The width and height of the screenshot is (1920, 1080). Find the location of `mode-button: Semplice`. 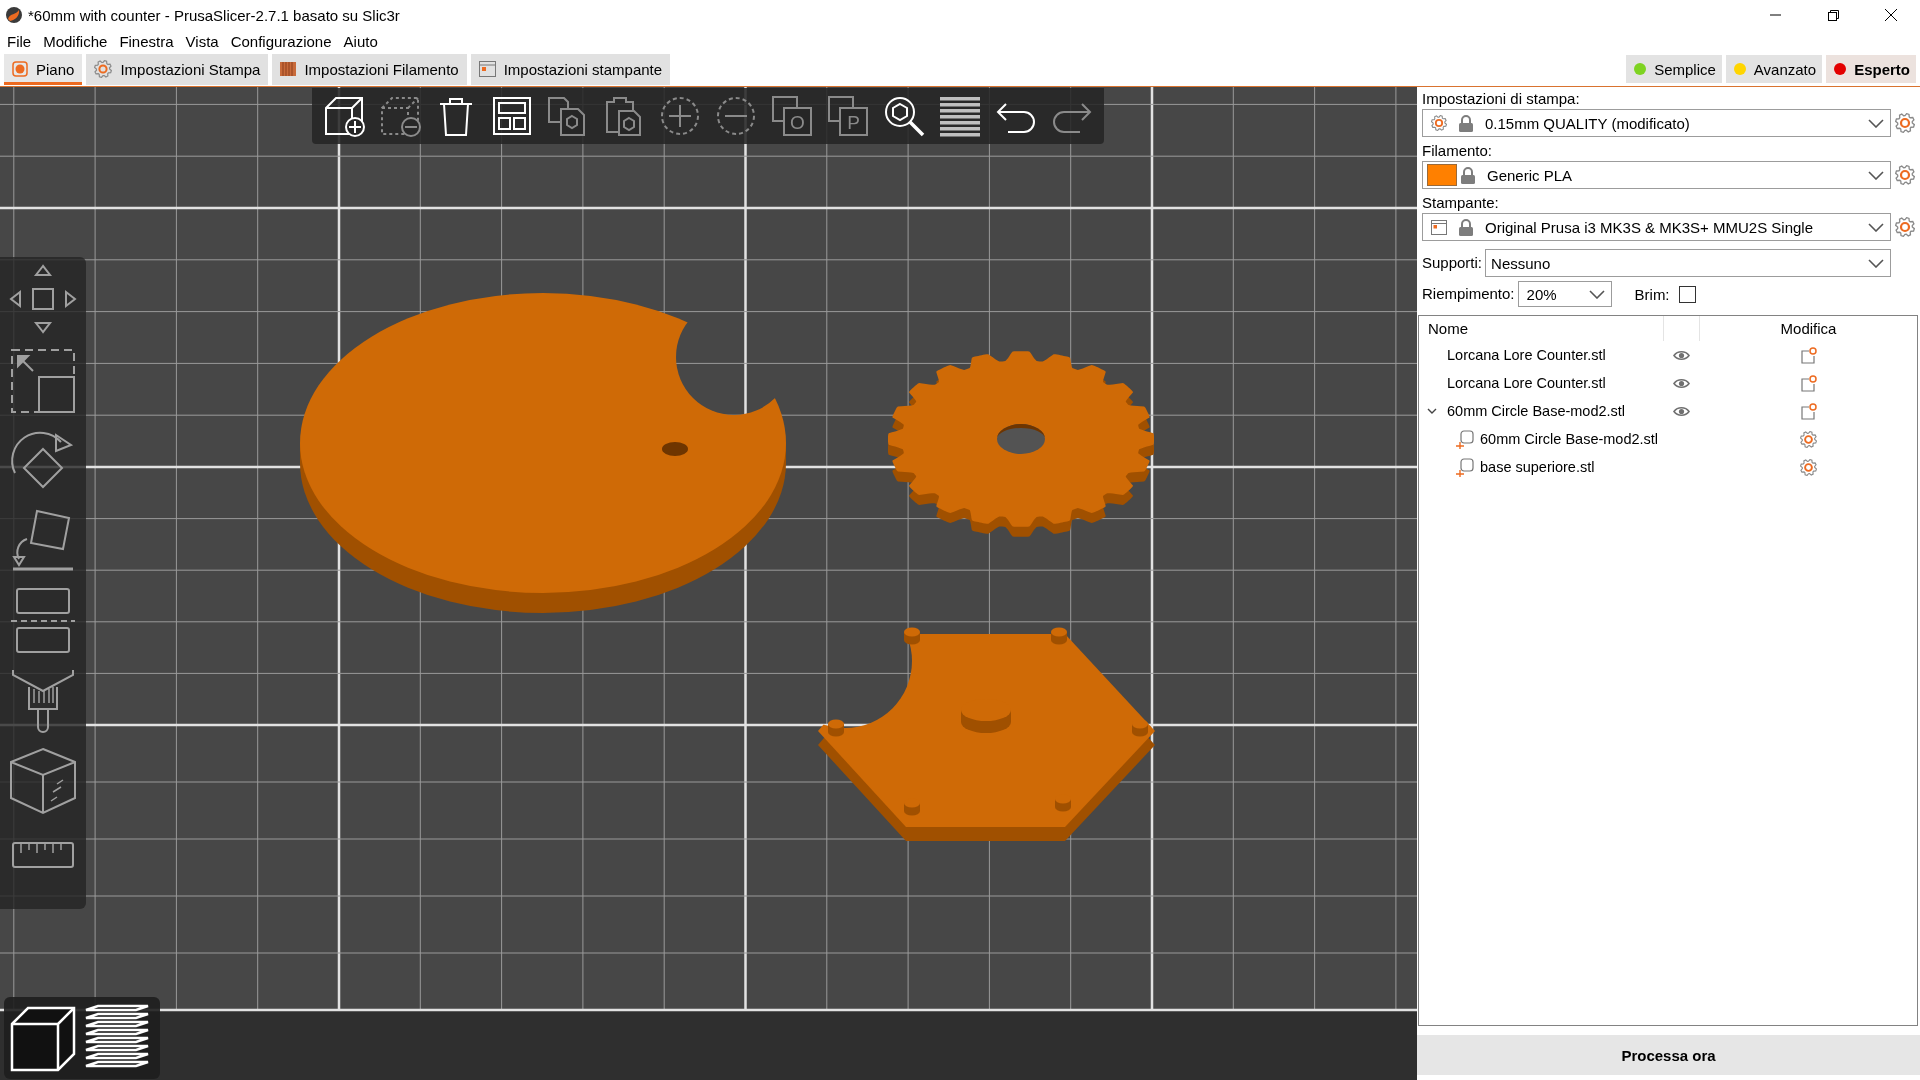

mode-button: Semplice is located at coordinates (1674, 69).